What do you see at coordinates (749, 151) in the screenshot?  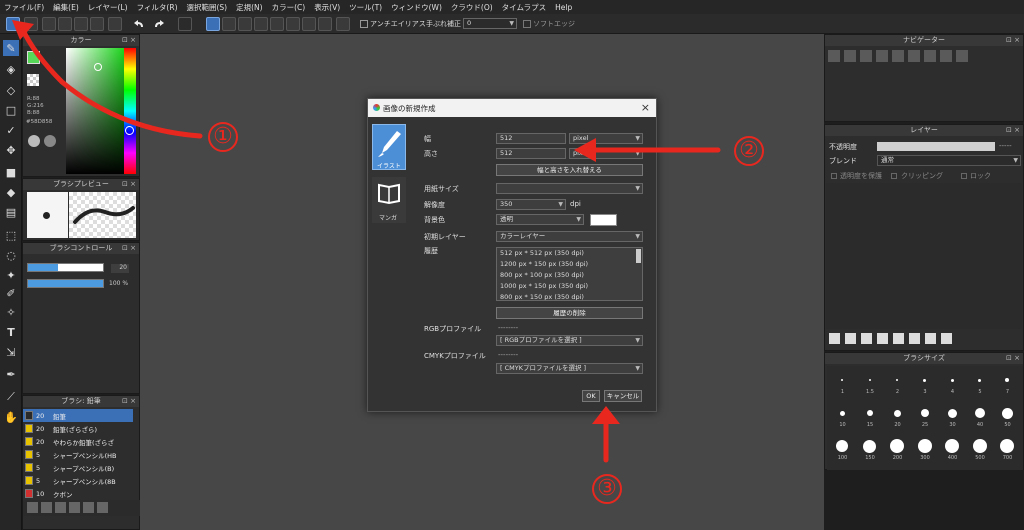 I see `annotation-two: ②` at bounding box center [749, 151].